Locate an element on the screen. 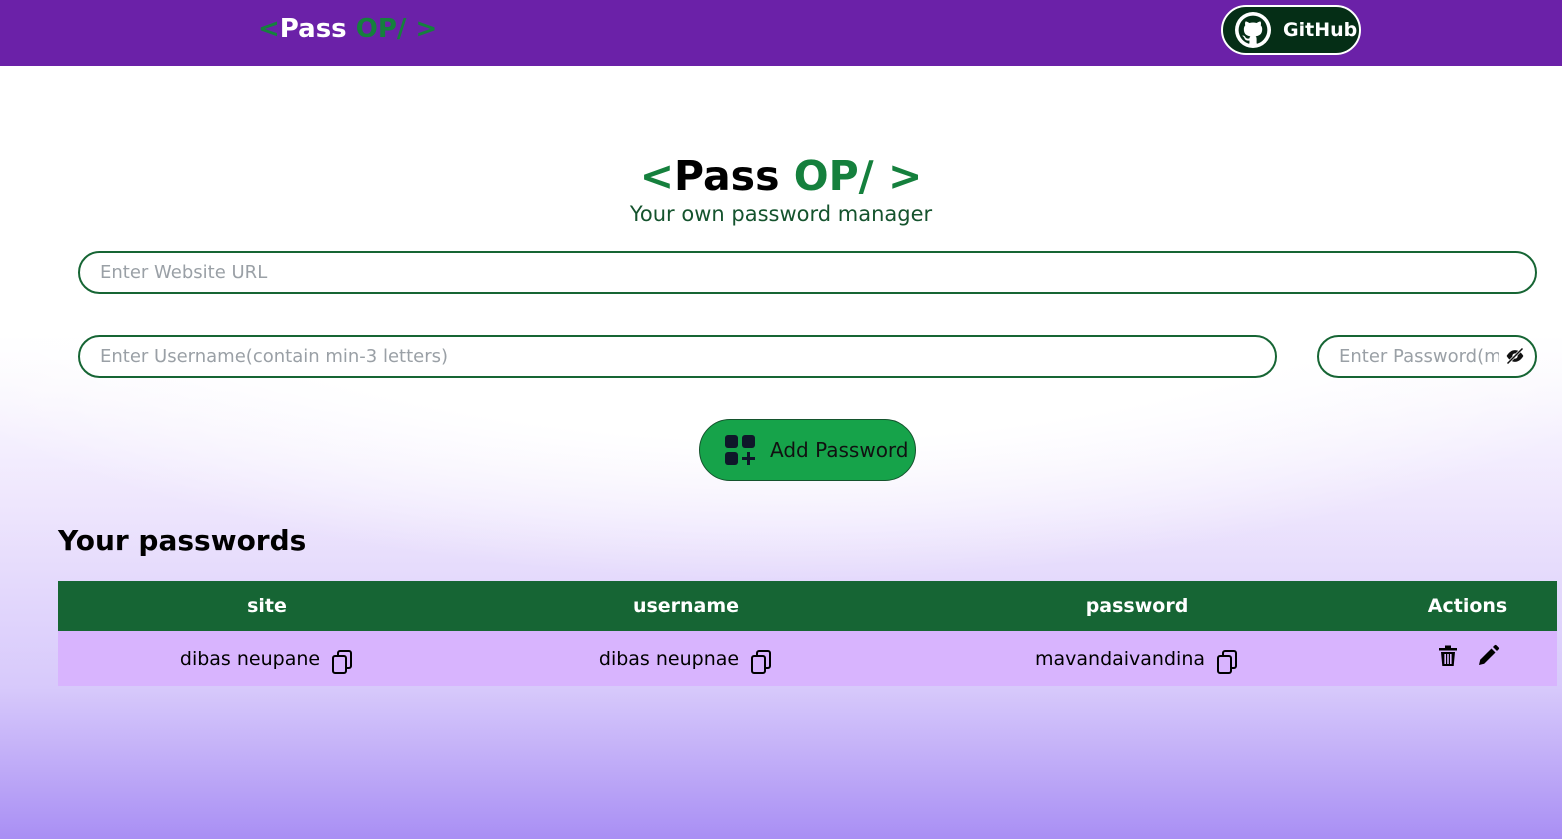  pencil-icon is located at coordinates (1488, 656).